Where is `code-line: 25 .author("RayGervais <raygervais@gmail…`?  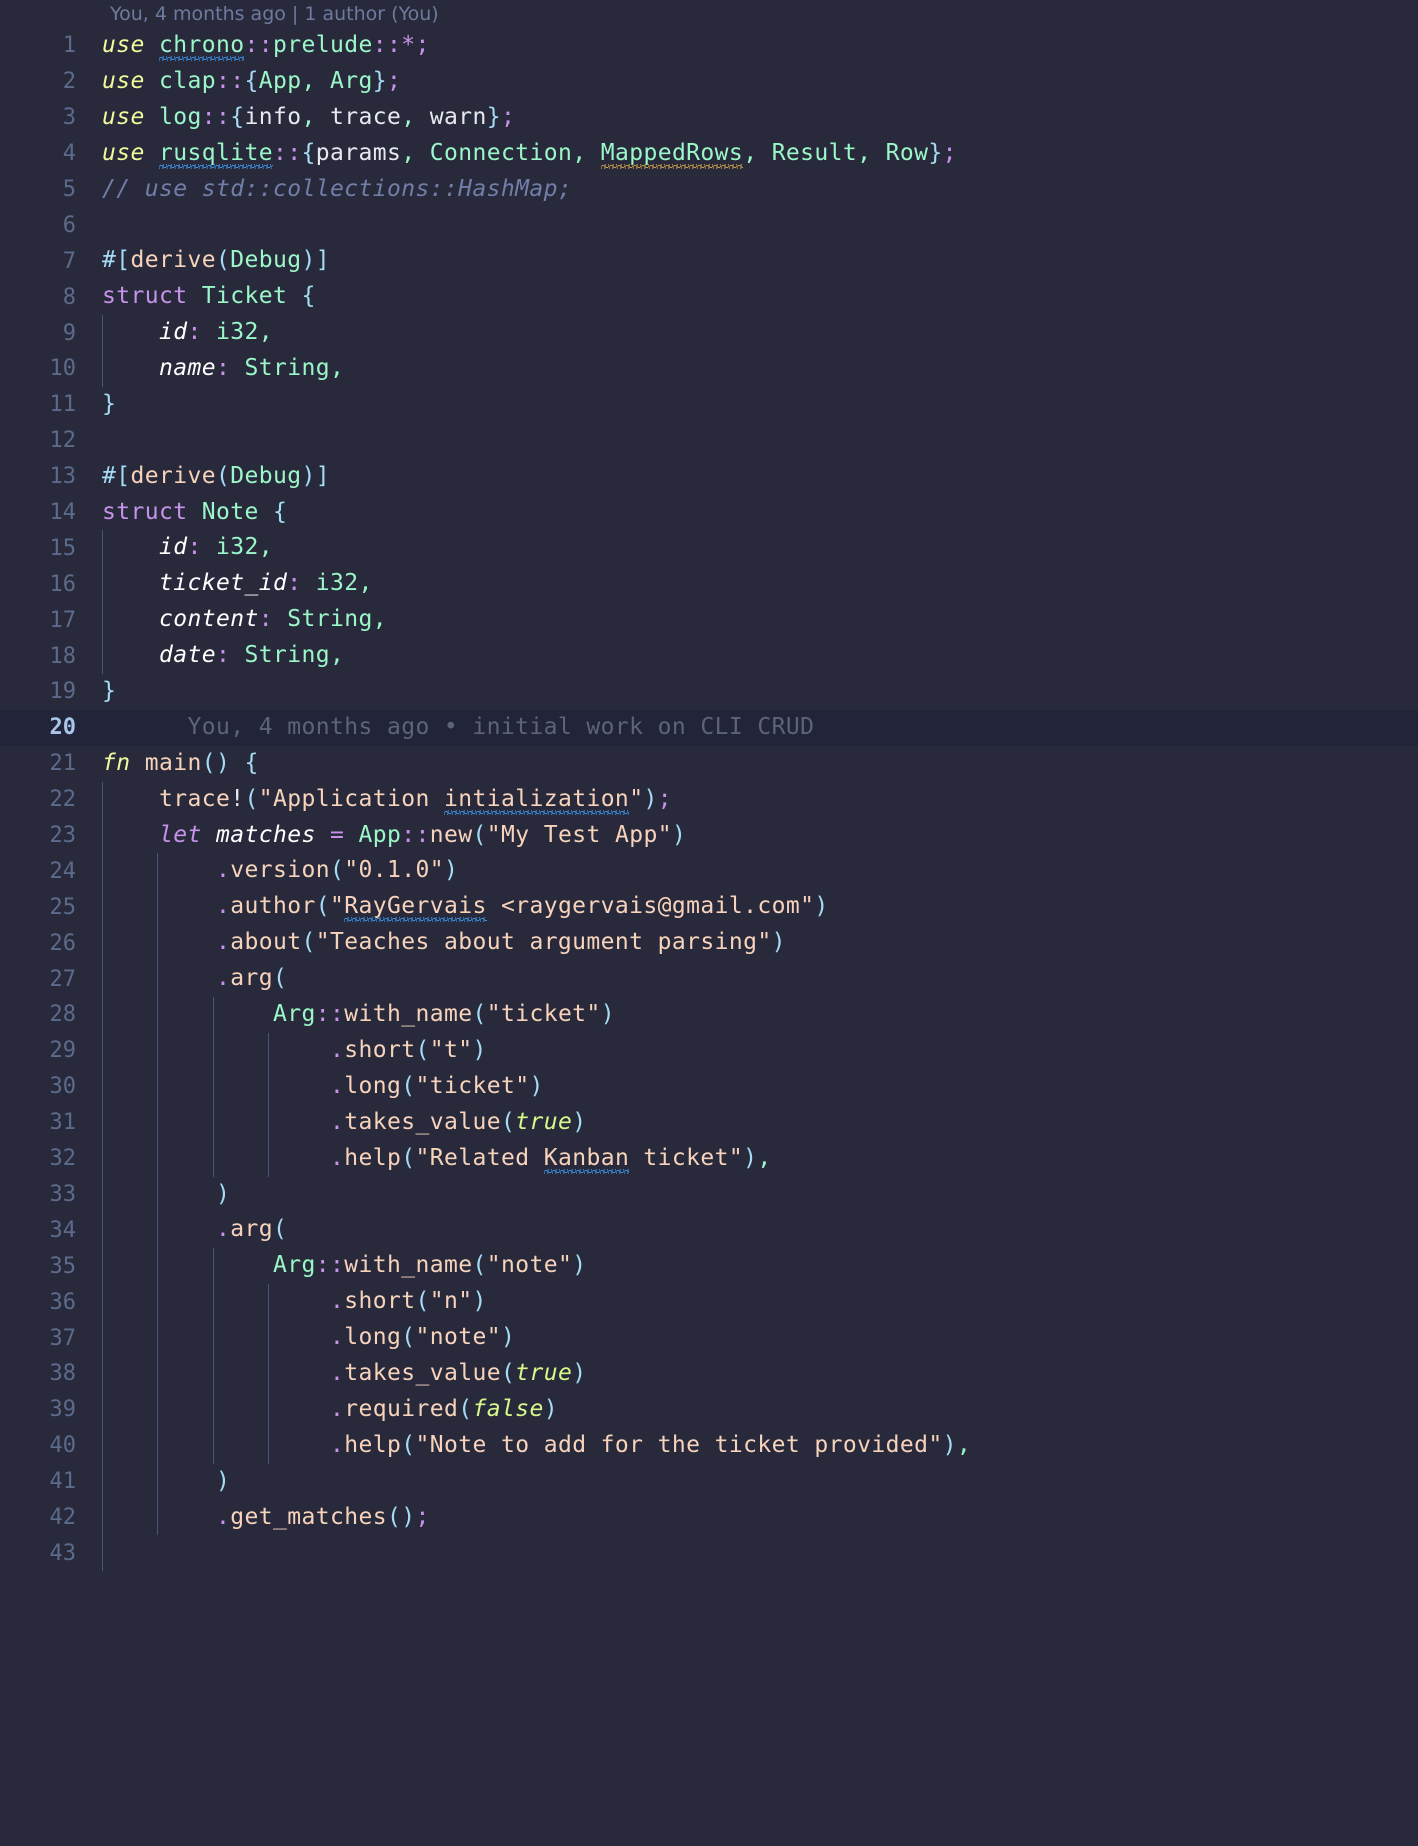 code-line: 25 .author("RayGervais <raygervais@gmail… is located at coordinates (709, 907).